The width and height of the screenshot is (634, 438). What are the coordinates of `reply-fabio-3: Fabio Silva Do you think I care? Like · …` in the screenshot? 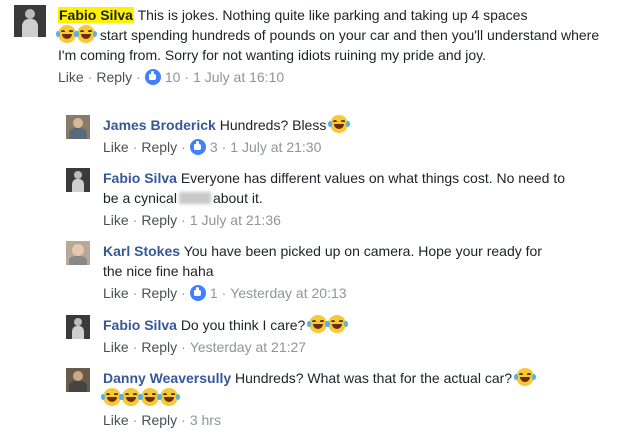 It's located at (346, 336).